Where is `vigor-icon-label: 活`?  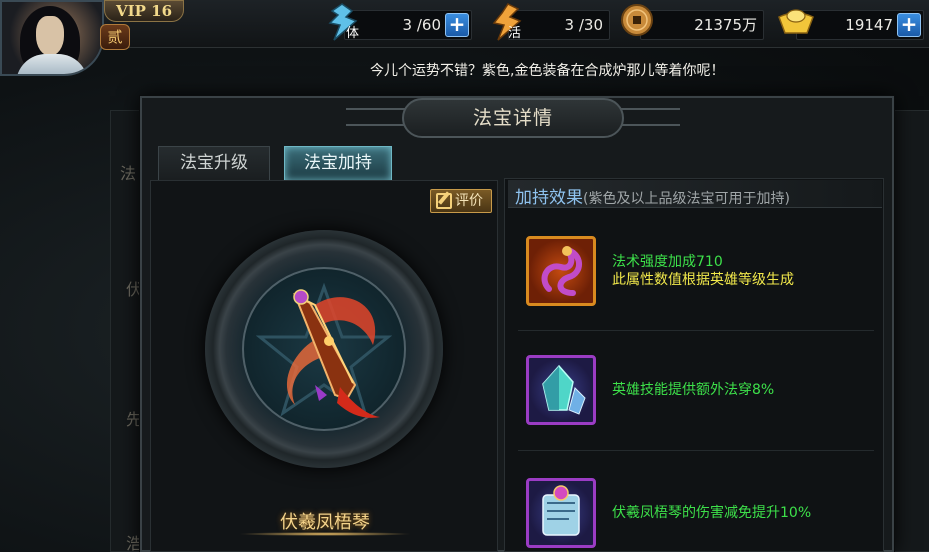 vigor-icon-label: 活 is located at coordinates (514, 33).